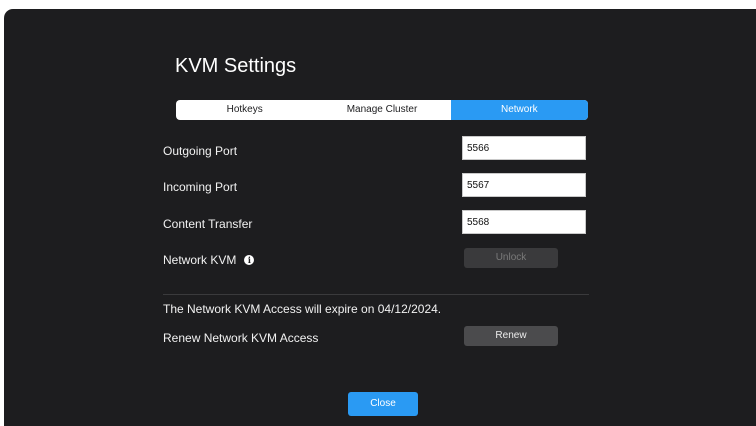 The height and width of the screenshot is (426, 756). I want to click on tab-network: Network, so click(519, 110).